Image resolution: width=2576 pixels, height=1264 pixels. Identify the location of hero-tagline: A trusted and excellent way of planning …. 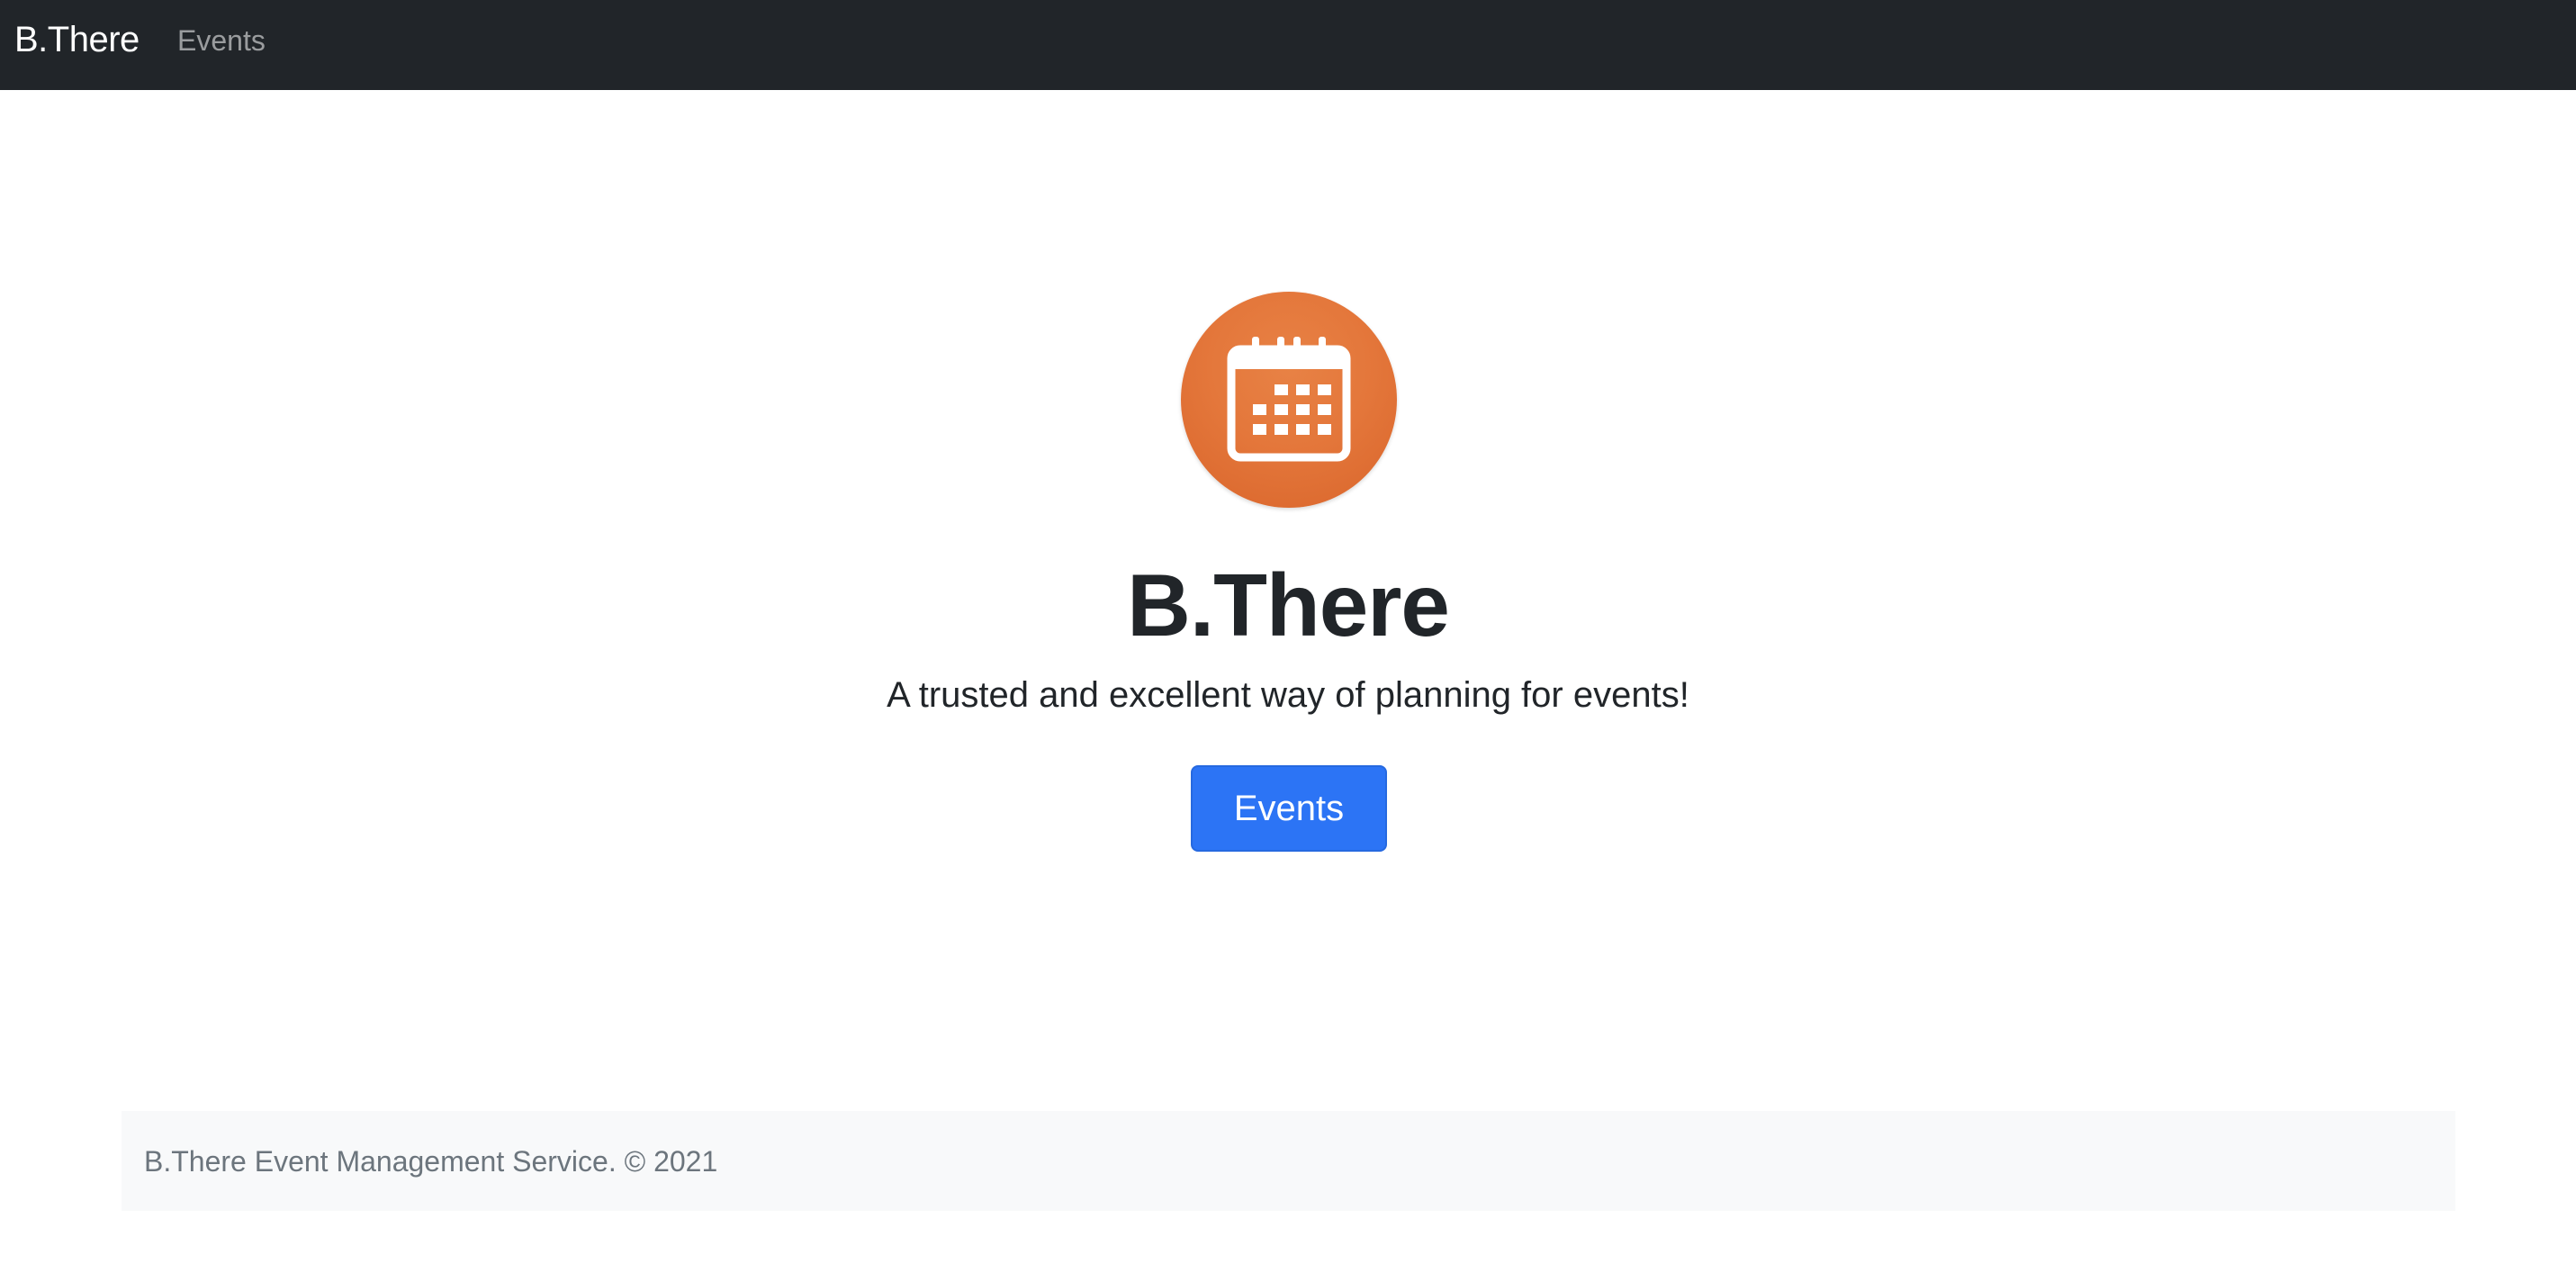
(1288, 695).